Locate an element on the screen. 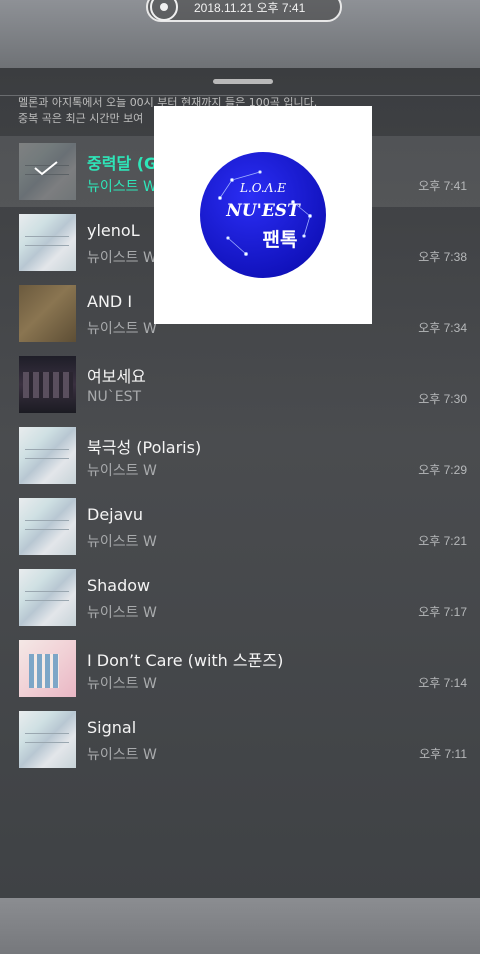  fantalk-logo-popup: L.O.Λ.E NU'EST 팬톡 is located at coordinates (263, 215).